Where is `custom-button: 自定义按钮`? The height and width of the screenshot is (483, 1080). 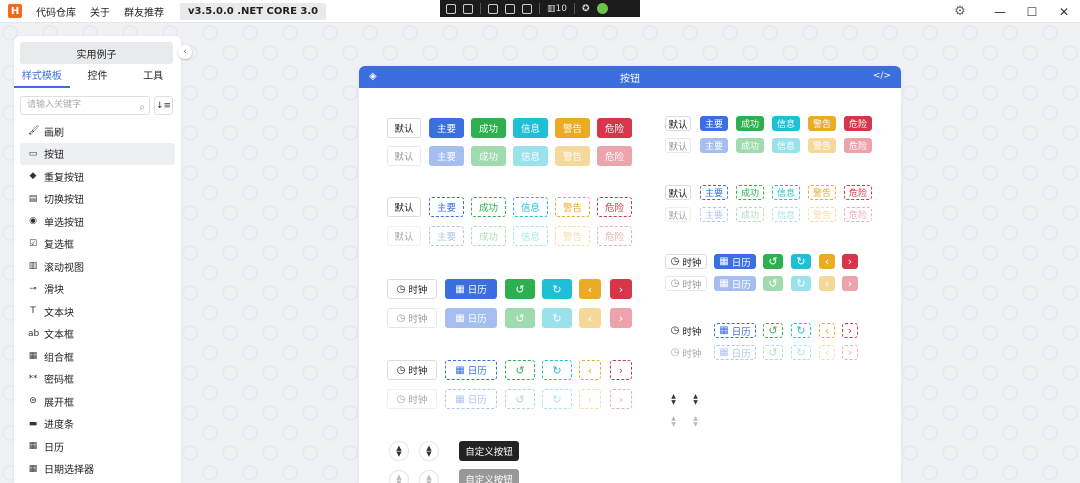
custom-button: 自定义按钮 is located at coordinates (489, 451).